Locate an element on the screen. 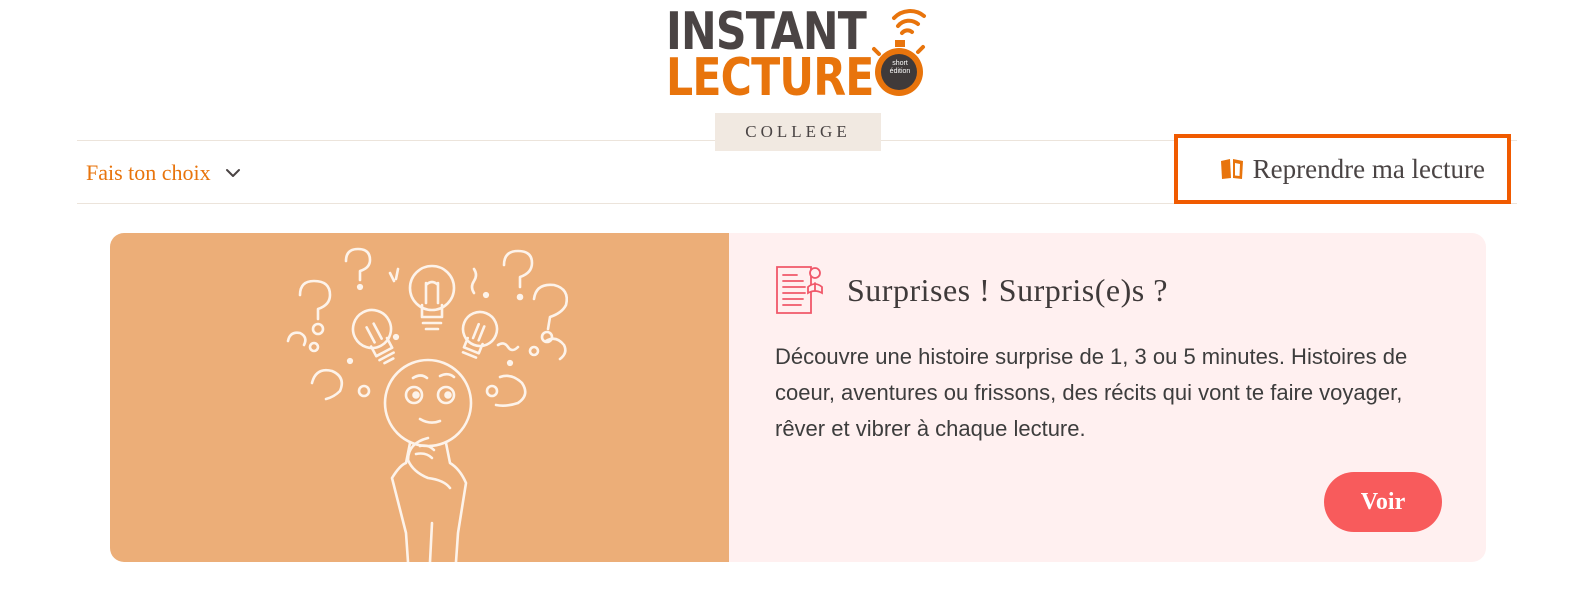 This screenshot has width=1573, height=598. card-title: Surprises ! Surpris(e)s ? is located at coordinates (1007, 289).